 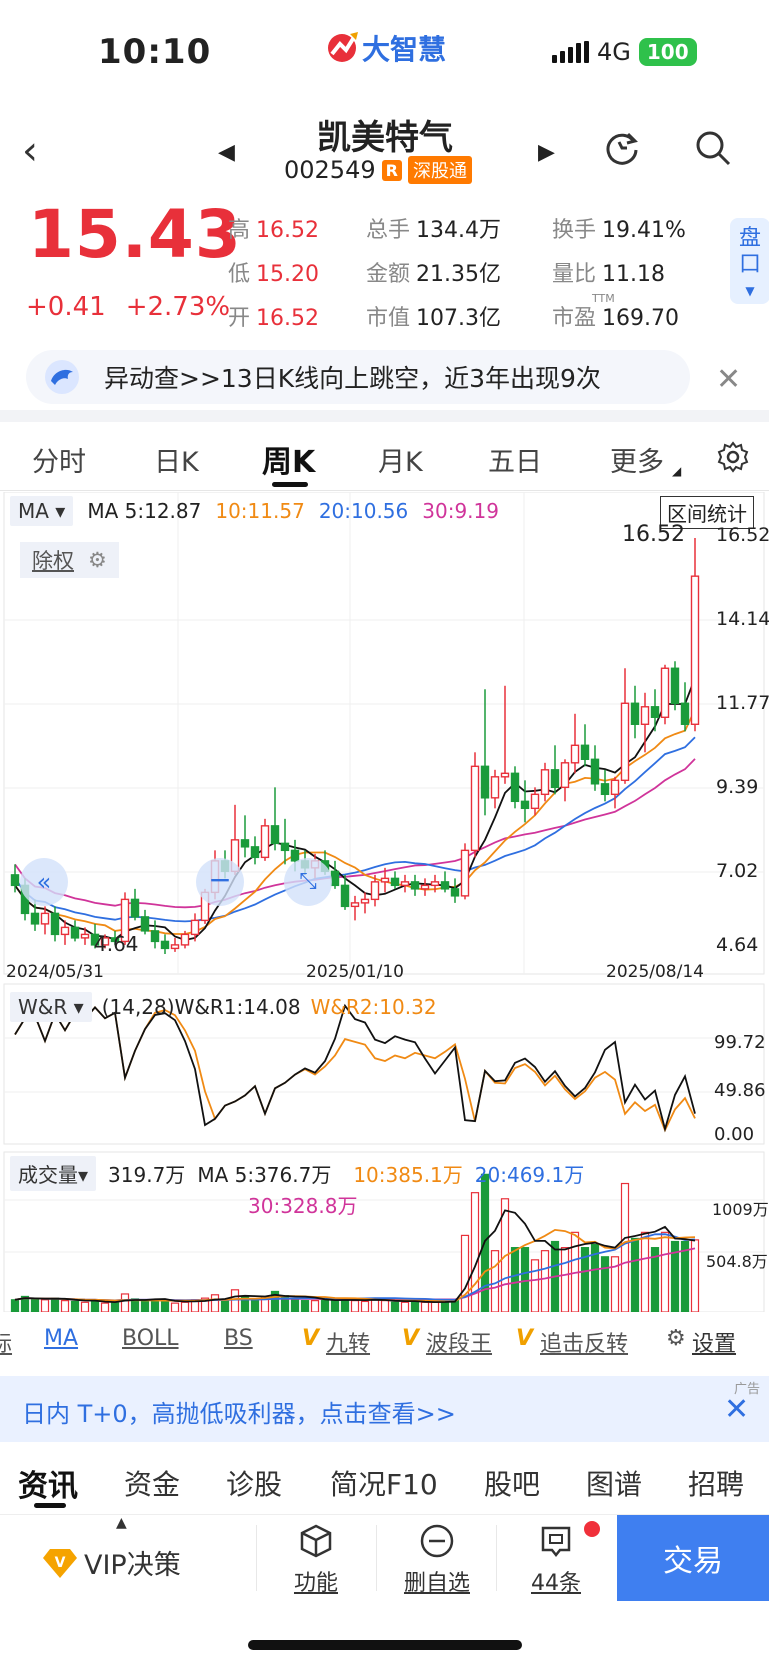 What do you see at coordinates (290, 484) in the screenshot?
I see `tab-underline` at bounding box center [290, 484].